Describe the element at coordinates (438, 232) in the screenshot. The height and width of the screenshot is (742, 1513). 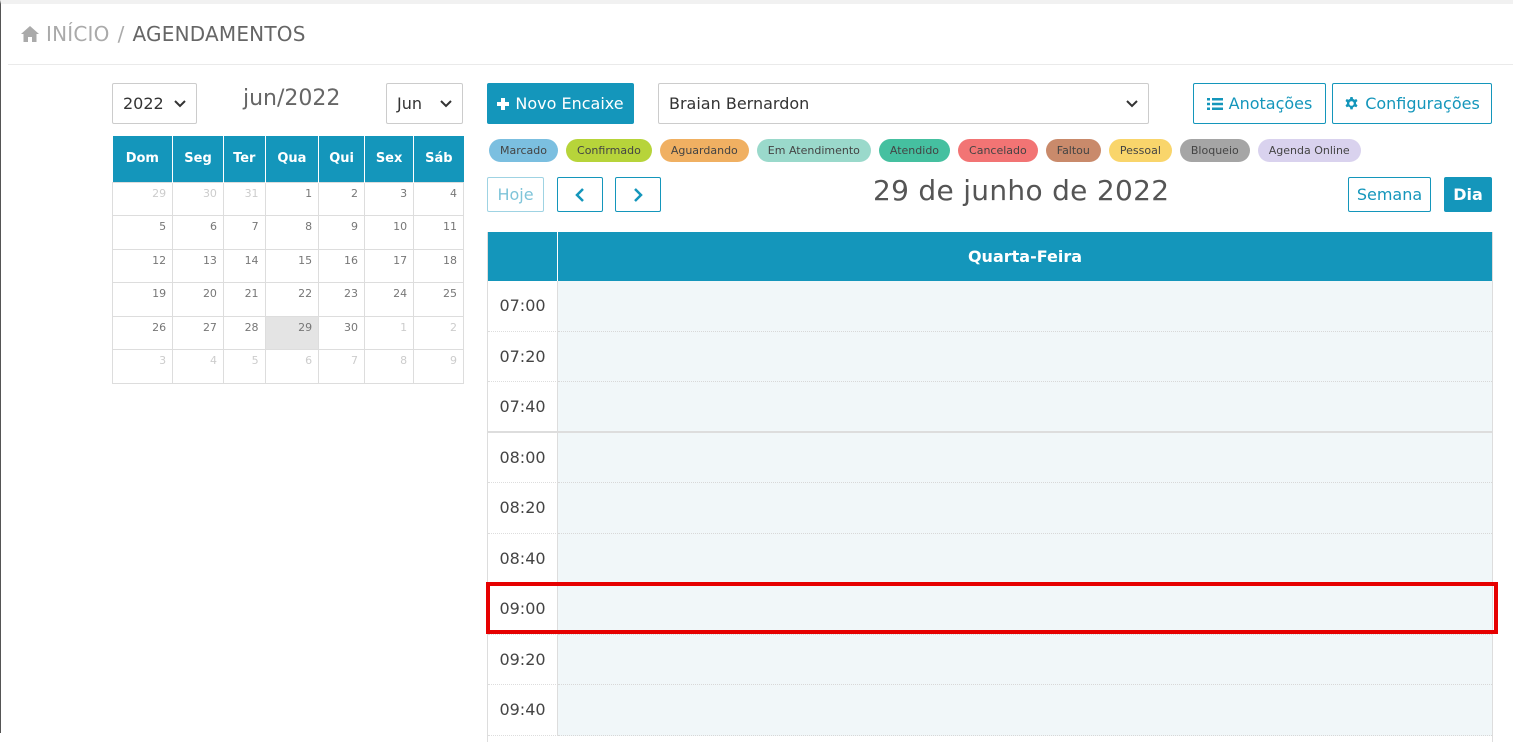
I see `calendar-day: 11` at that location.